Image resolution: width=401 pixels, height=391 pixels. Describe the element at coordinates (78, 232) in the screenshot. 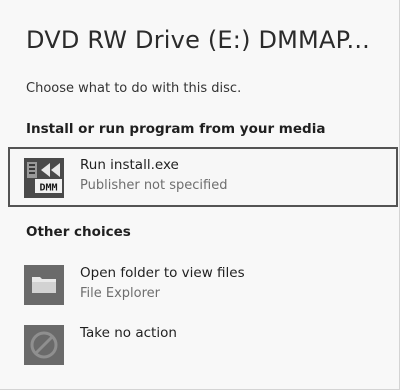

I see `section-heading-other-choices: Other choices` at that location.